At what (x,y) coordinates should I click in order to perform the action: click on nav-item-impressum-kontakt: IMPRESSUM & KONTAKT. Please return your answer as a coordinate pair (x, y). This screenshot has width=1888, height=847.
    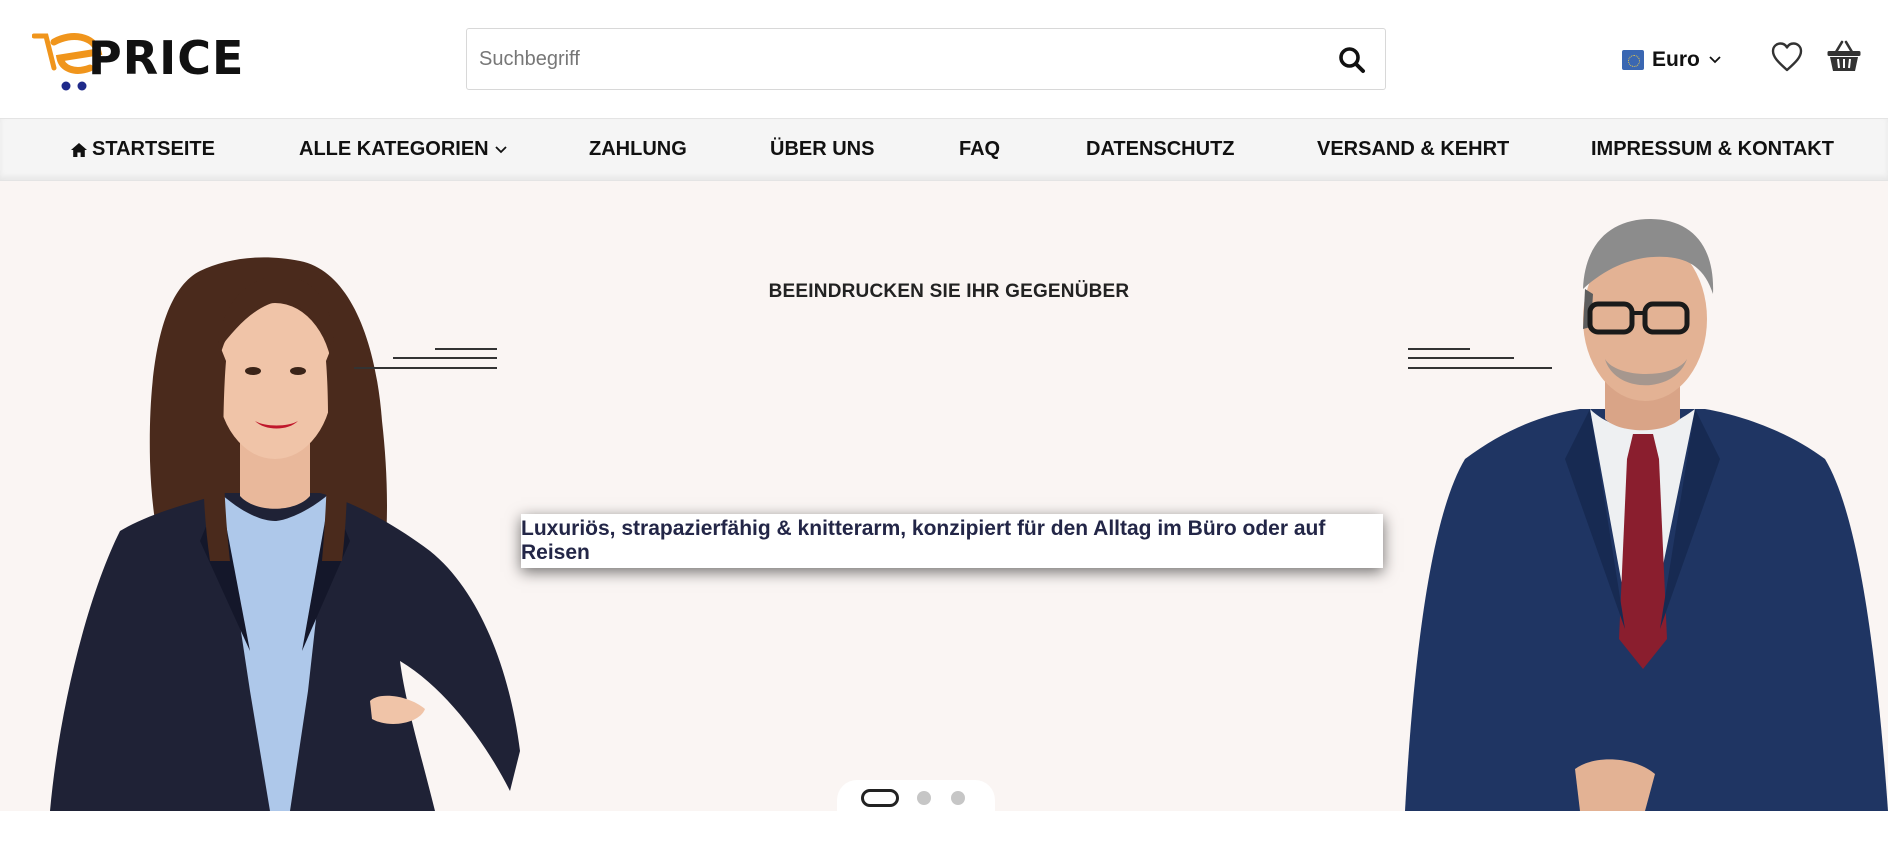
    Looking at the image, I should click on (1712, 149).